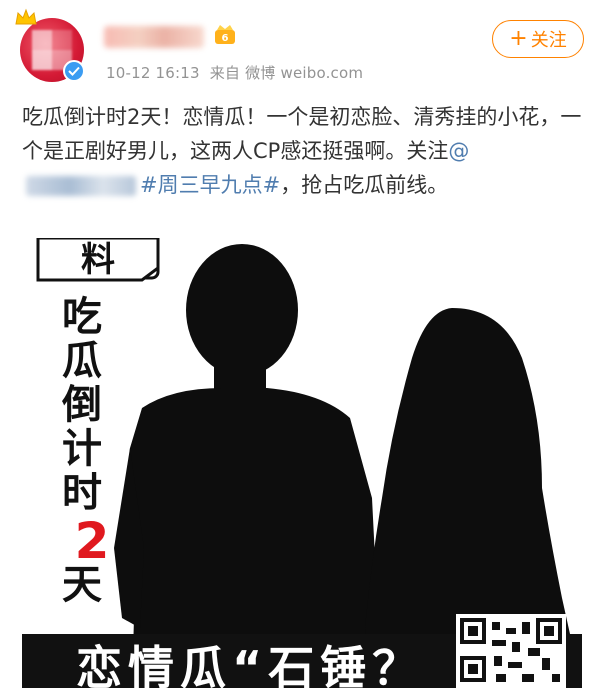  Describe the element at coordinates (82, 449) in the screenshot. I see `vertical-char-4: 计` at that location.